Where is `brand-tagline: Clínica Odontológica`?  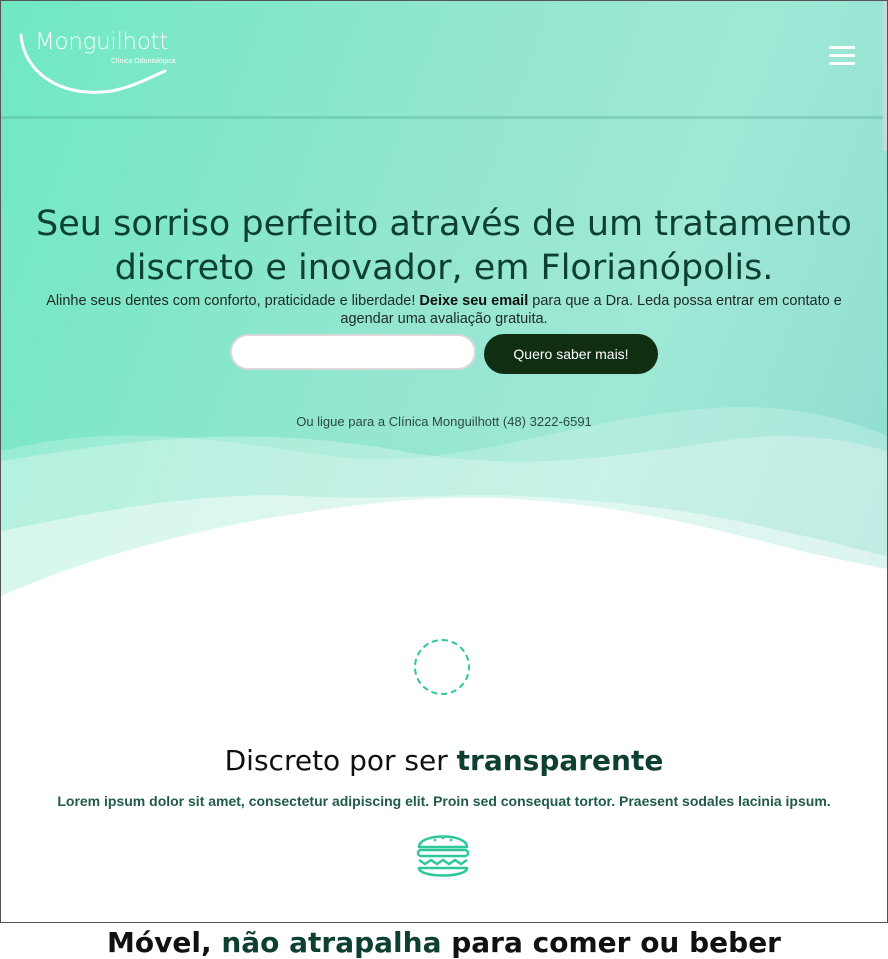
brand-tagline: Clínica Odontológica is located at coordinates (143, 61).